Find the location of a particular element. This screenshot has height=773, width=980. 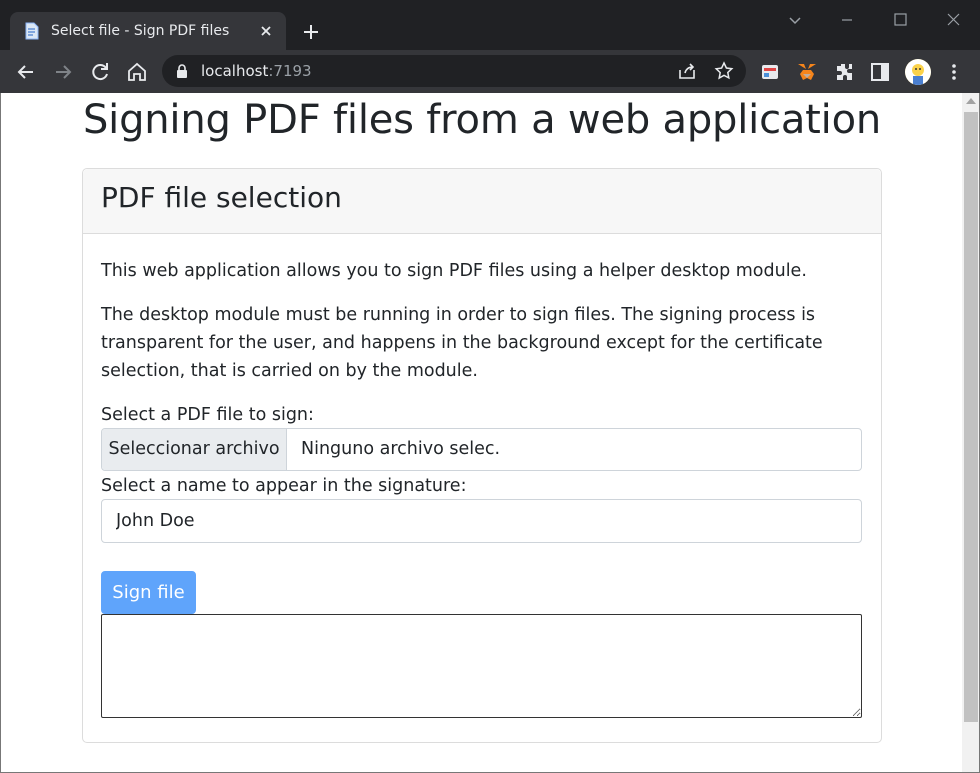

tab-strip: Select file - Sign PDF files is located at coordinates (490, 25).